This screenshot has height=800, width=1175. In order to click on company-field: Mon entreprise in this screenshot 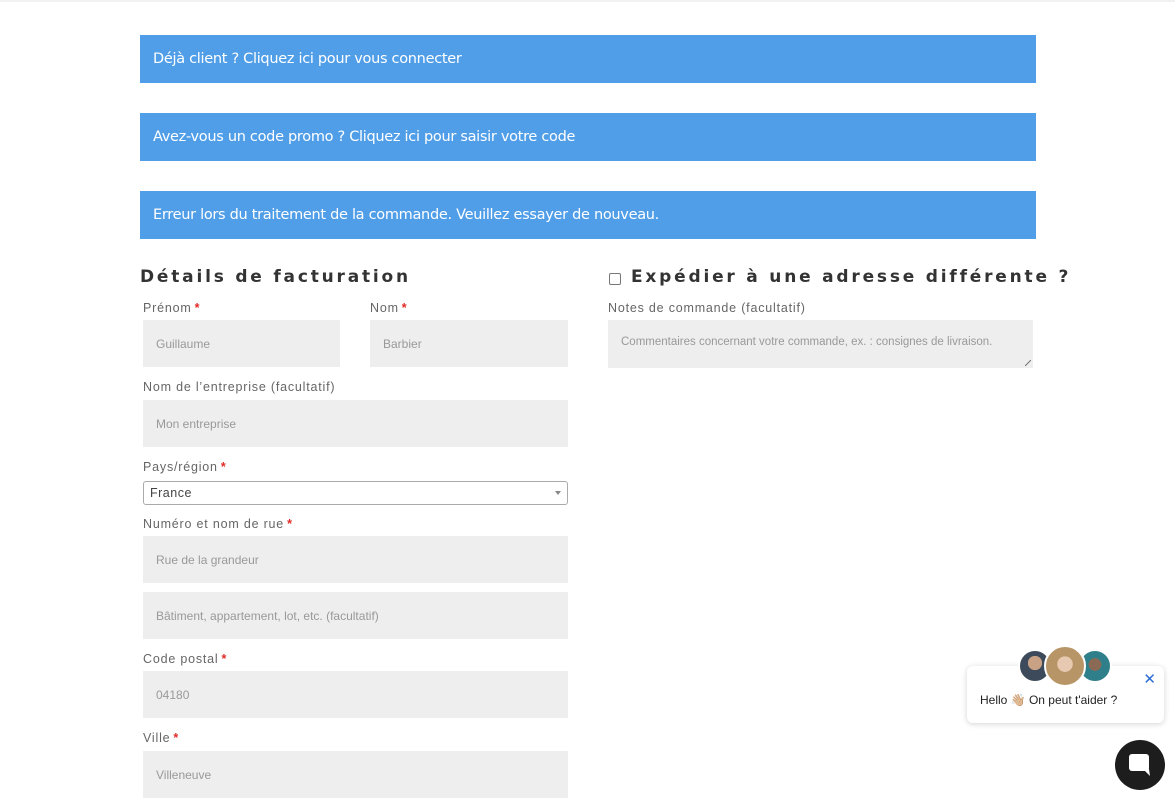, I will do `click(355, 423)`.